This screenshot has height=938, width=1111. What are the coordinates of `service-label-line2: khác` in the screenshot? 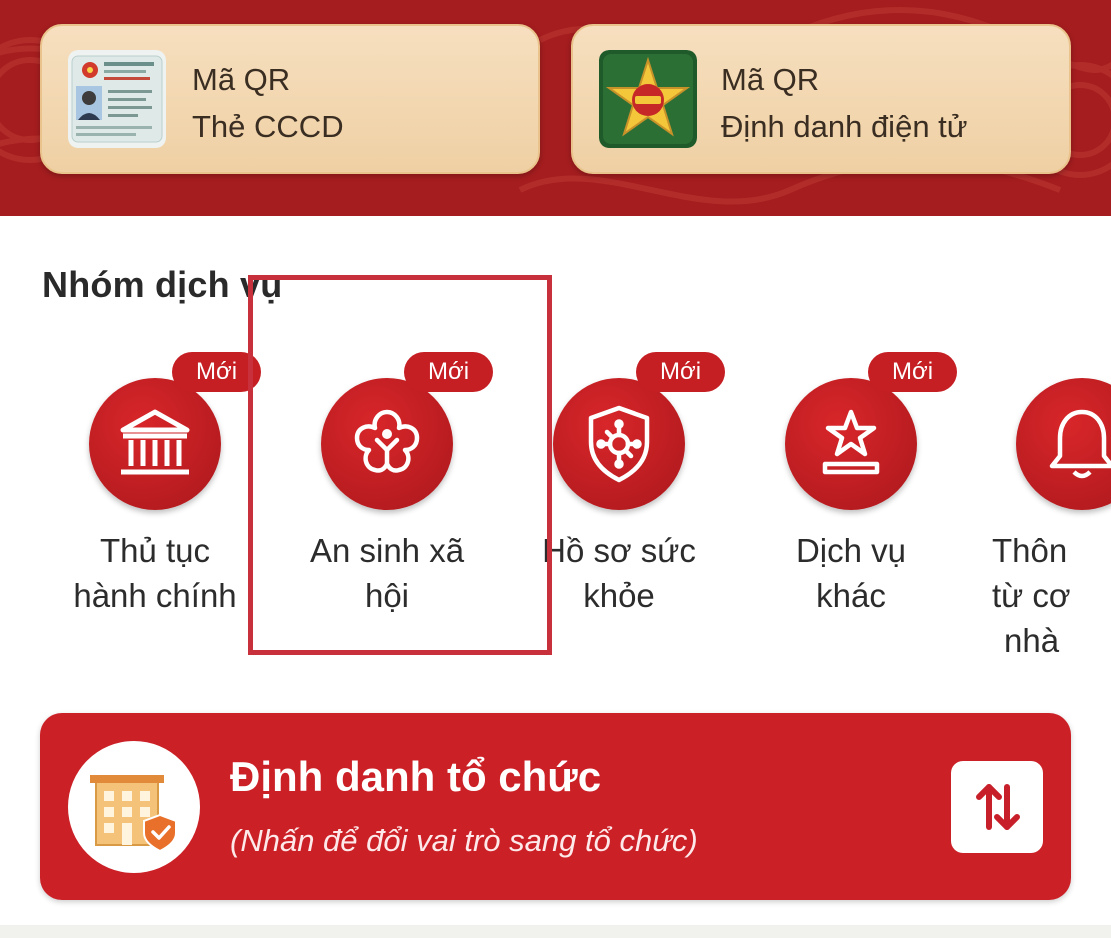 It's located at (851, 595).